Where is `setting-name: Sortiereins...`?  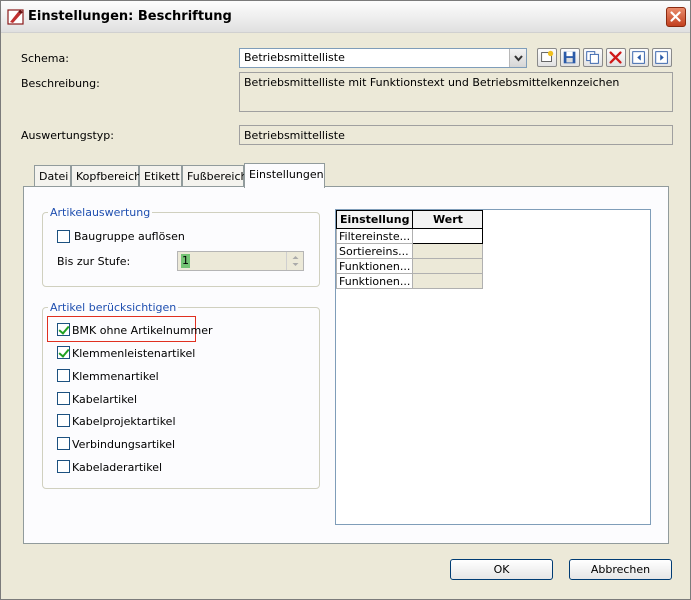
setting-name: Sortiereins... is located at coordinates (374, 251).